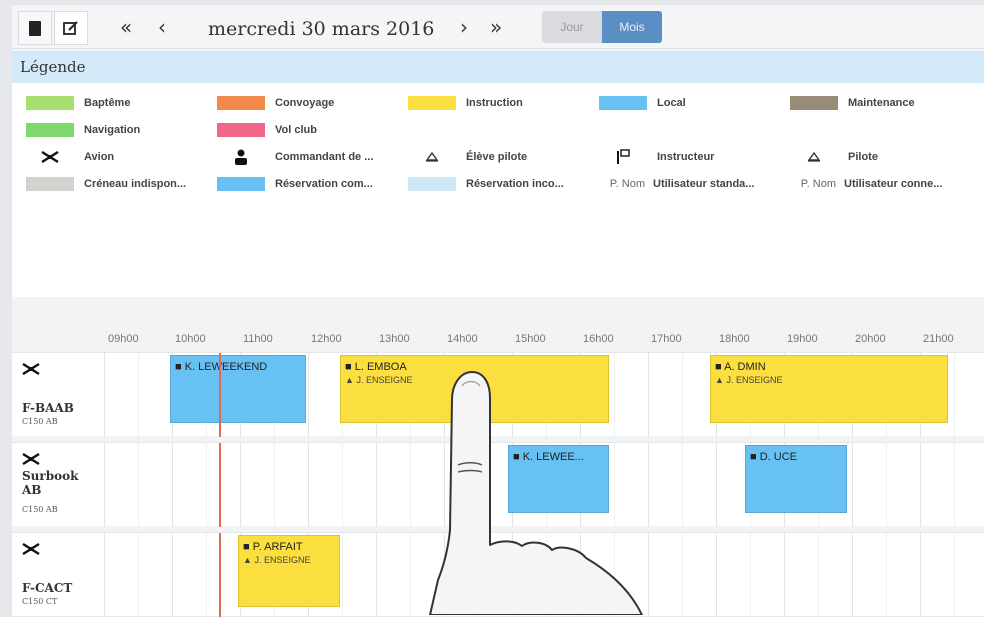 The height and width of the screenshot is (617, 984). I want to click on booking-block: ■ L. EMBOA ▲ J. ENSEIGNE, so click(474, 389).